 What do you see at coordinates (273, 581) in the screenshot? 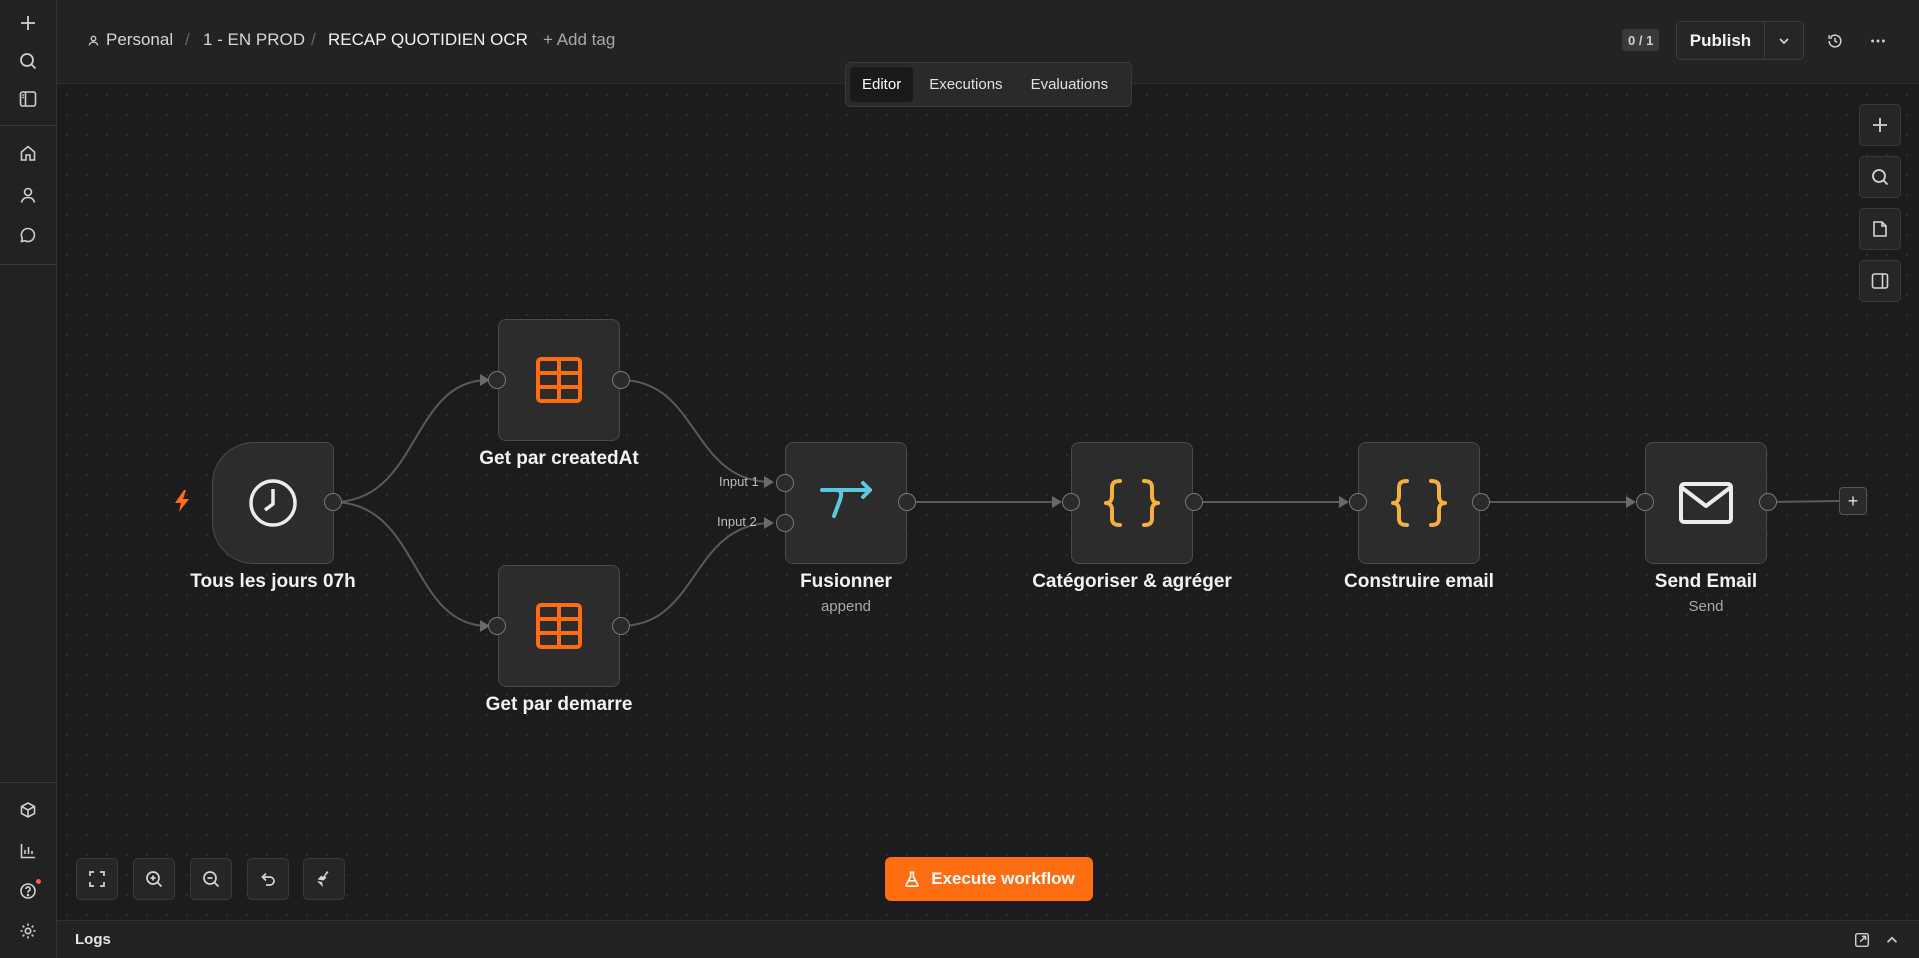
I see `node-label: Tous les jours 07h` at bounding box center [273, 581].